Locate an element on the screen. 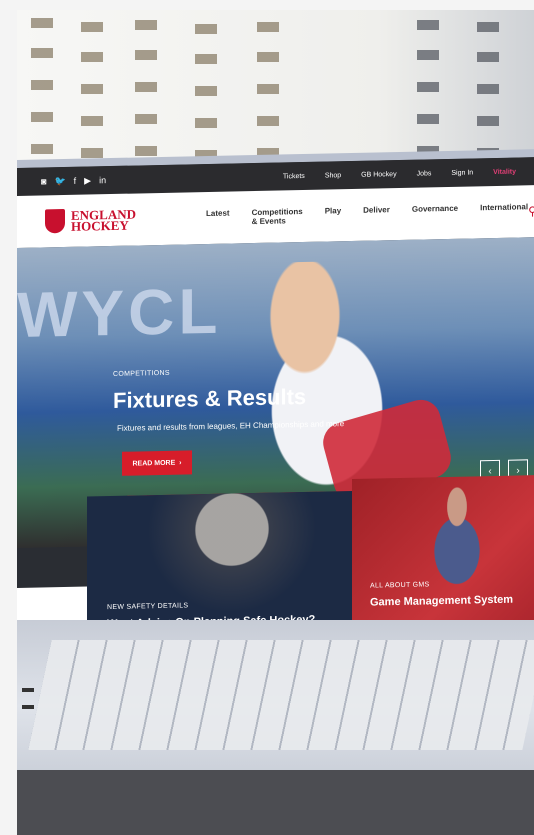 The image size is (534, 835). instagram-icon: ◙ is located at coordinates (43, 181).